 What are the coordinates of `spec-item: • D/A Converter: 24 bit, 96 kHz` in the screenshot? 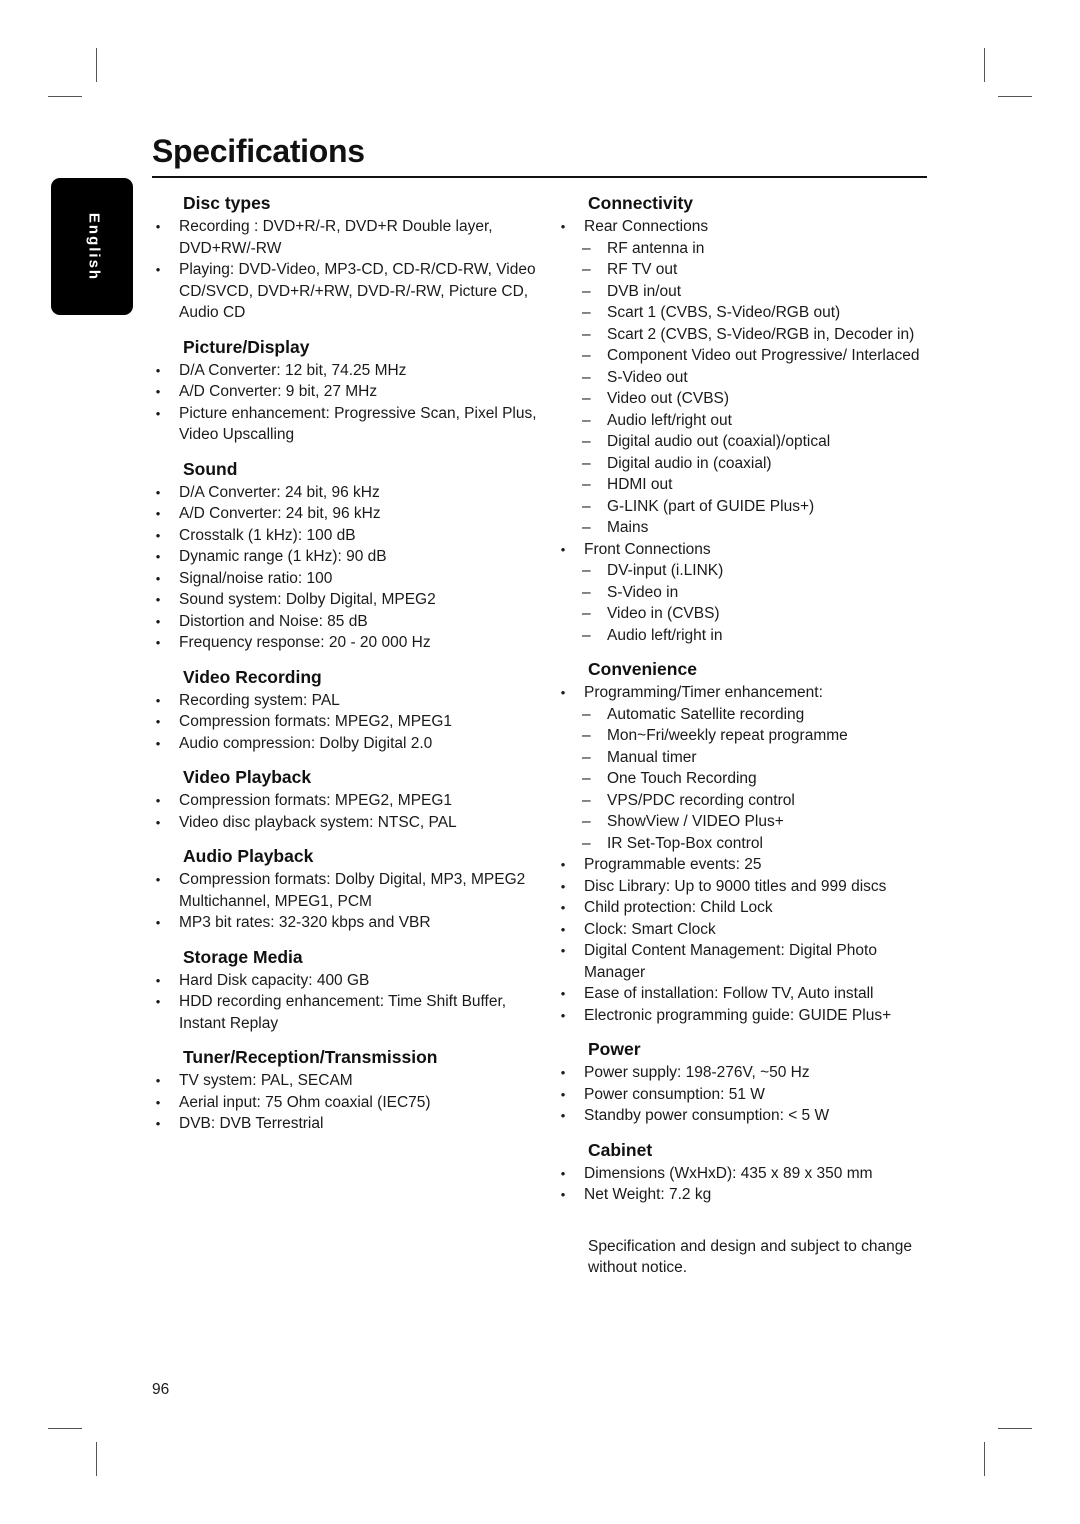 It's located at (347, 493).